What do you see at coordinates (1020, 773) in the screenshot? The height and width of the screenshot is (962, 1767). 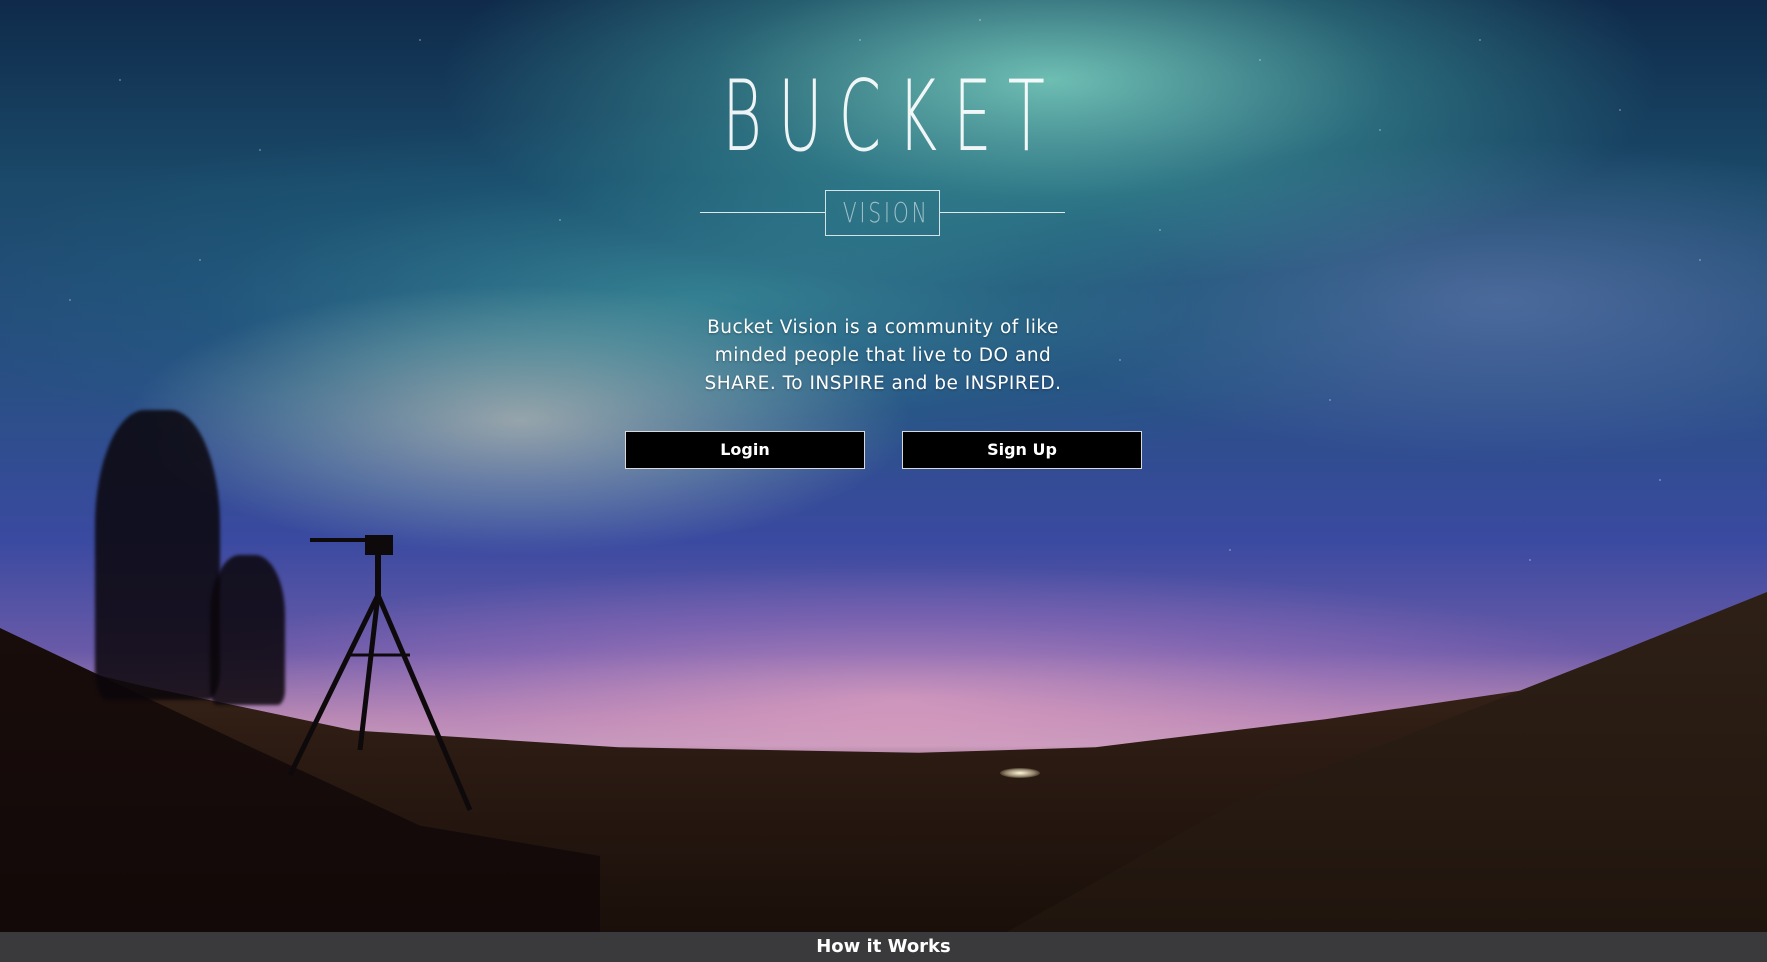 I see `horizon-light` at bounding box center [1020, 773].